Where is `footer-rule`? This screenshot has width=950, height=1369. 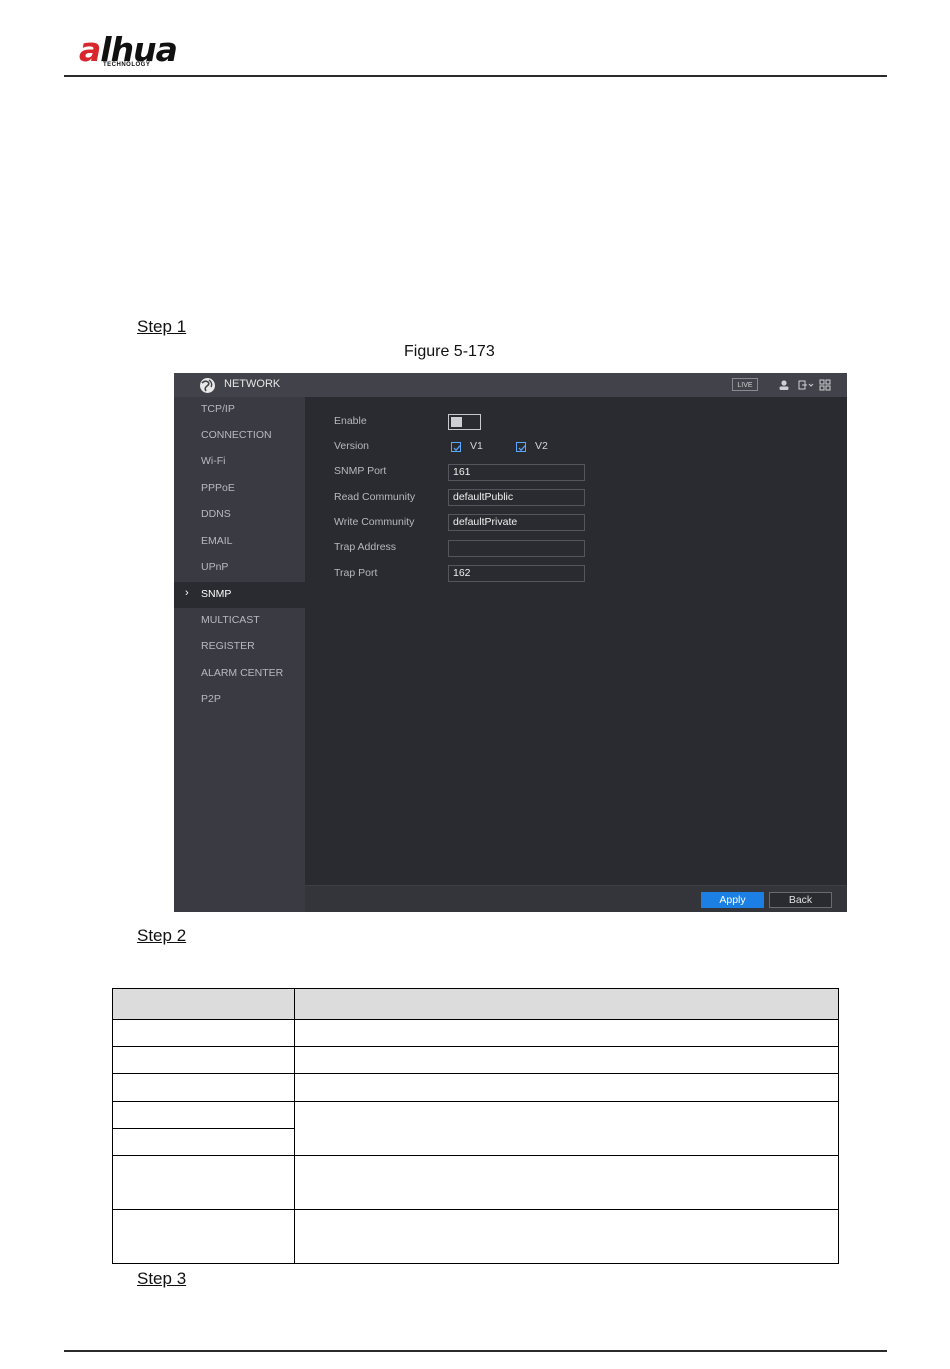
footer-rule is located at coordinates (475, 1351).